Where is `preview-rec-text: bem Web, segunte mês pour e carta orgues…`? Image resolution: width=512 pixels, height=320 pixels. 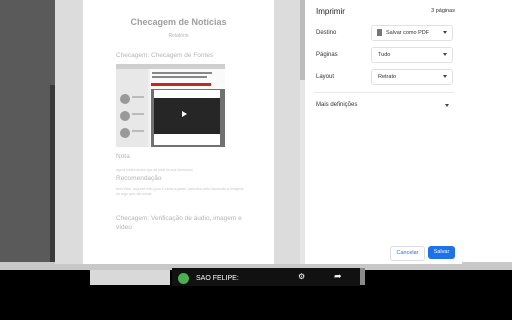
preview-rec-text: bem Web, segunte mês pour e carta orgues… is located at coordinates (180, 191).